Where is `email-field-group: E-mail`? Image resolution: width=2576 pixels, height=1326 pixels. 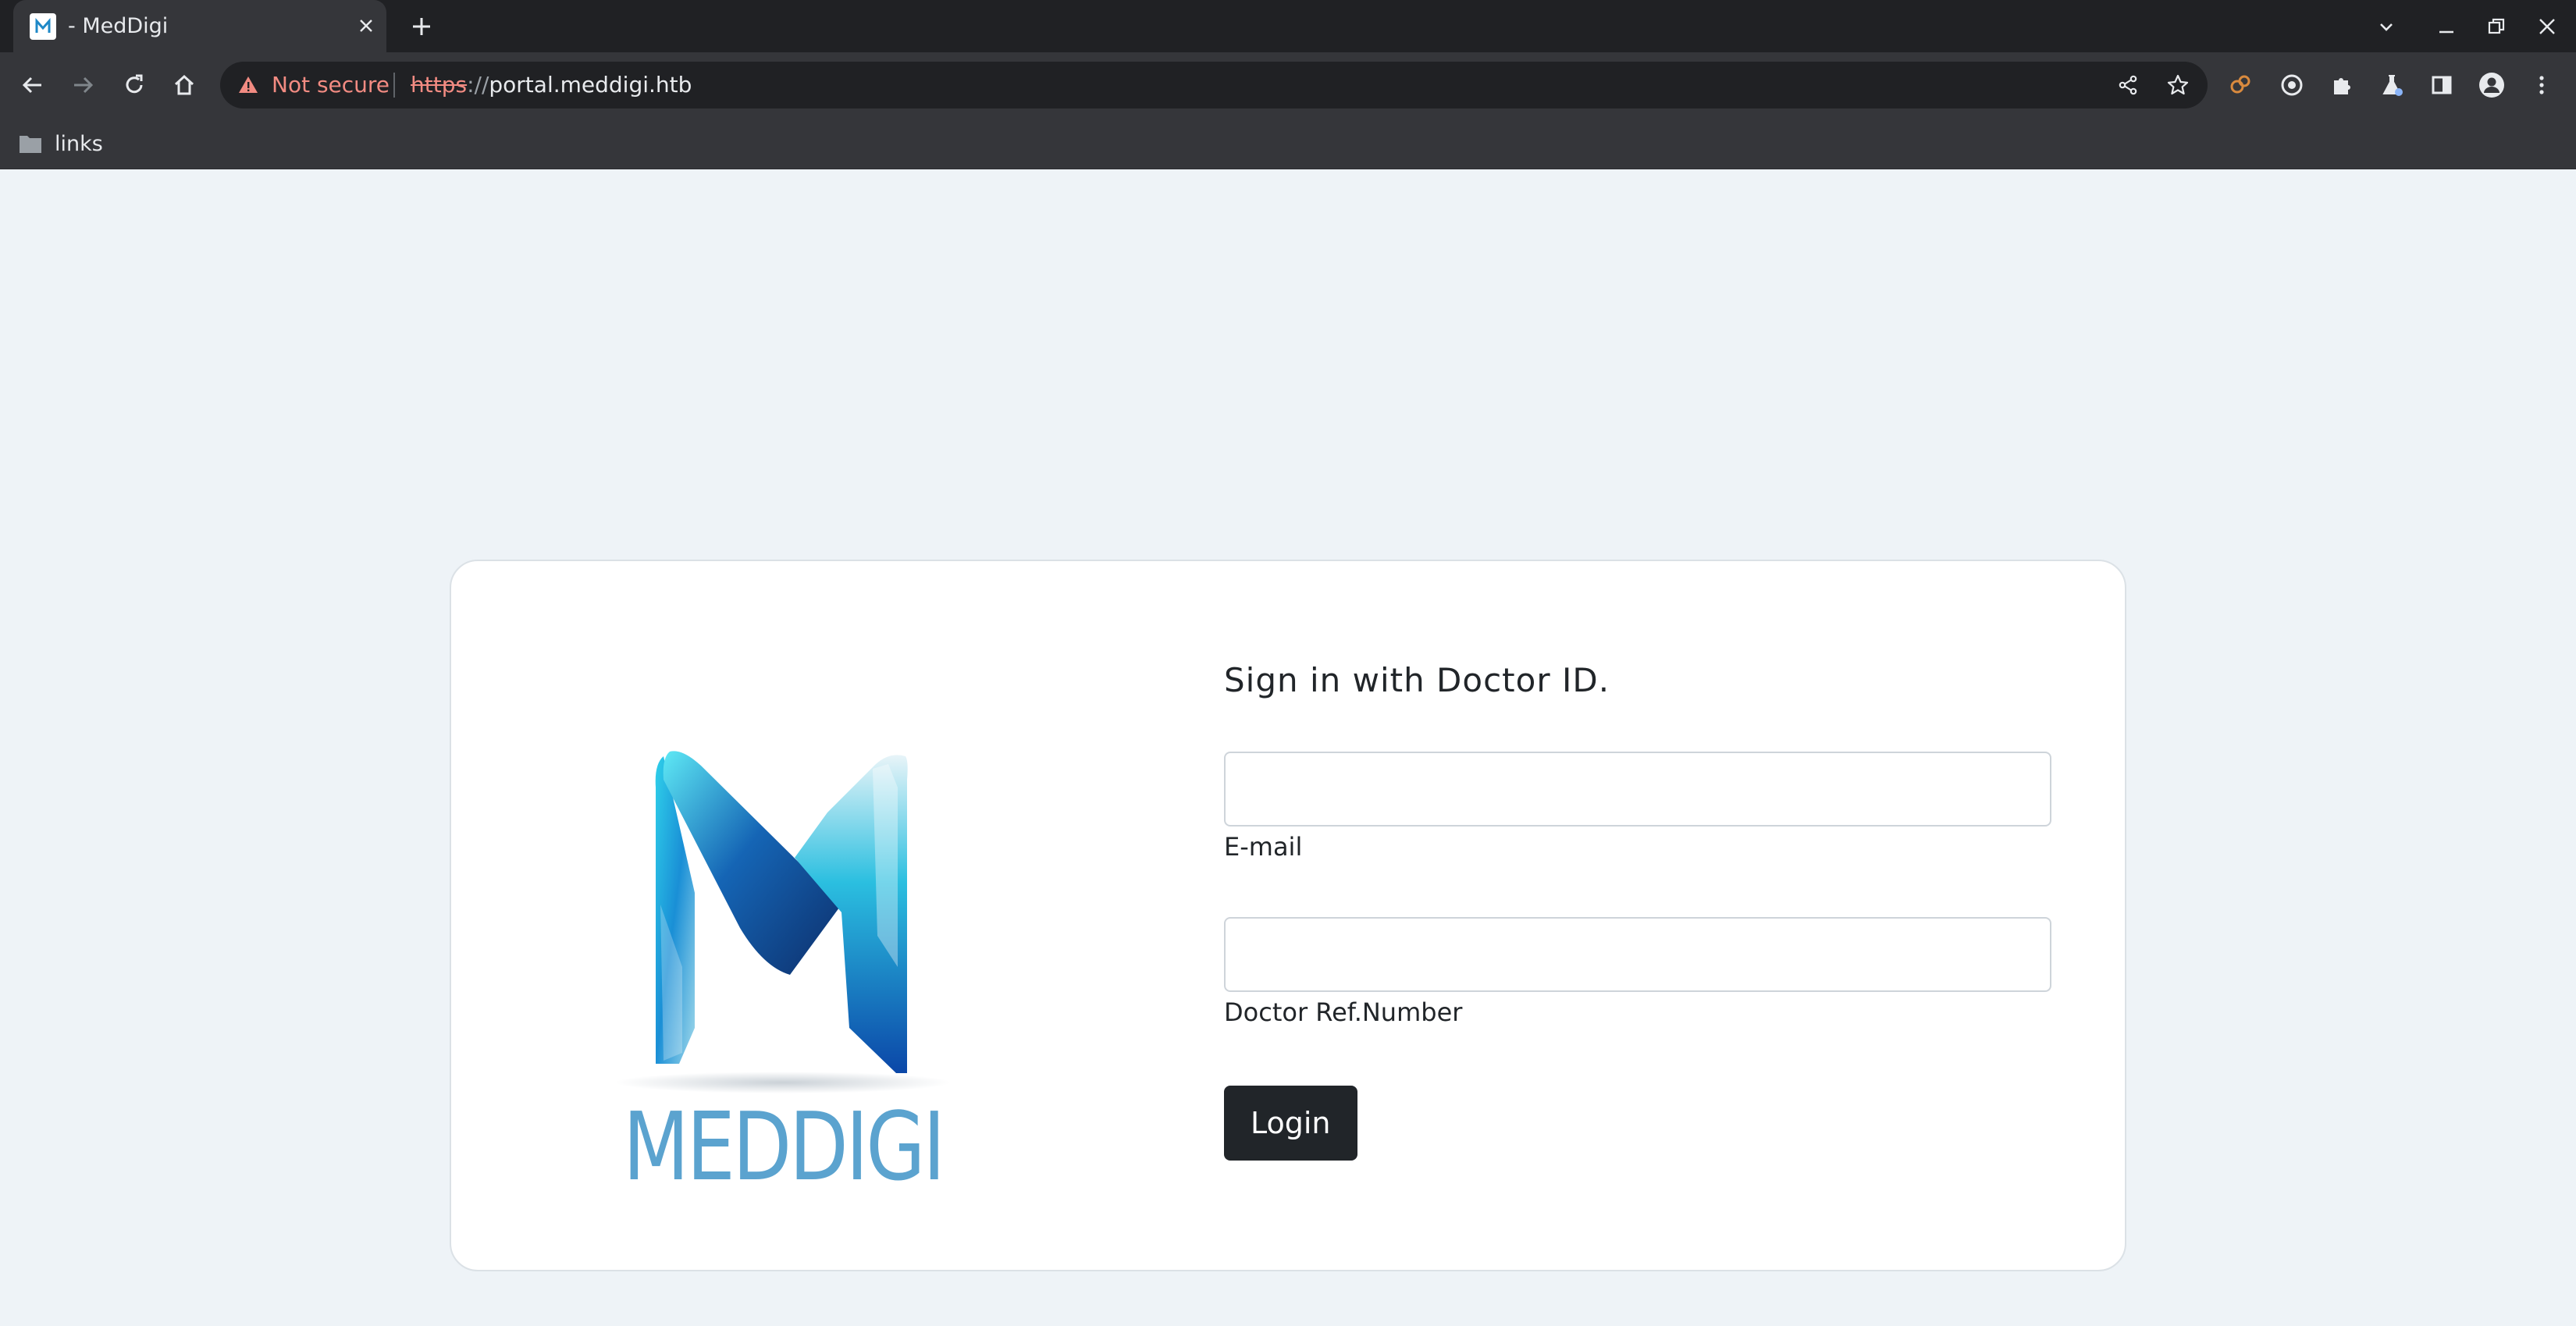 email-field-group: E-mail is located at coordinates (1641, 807).